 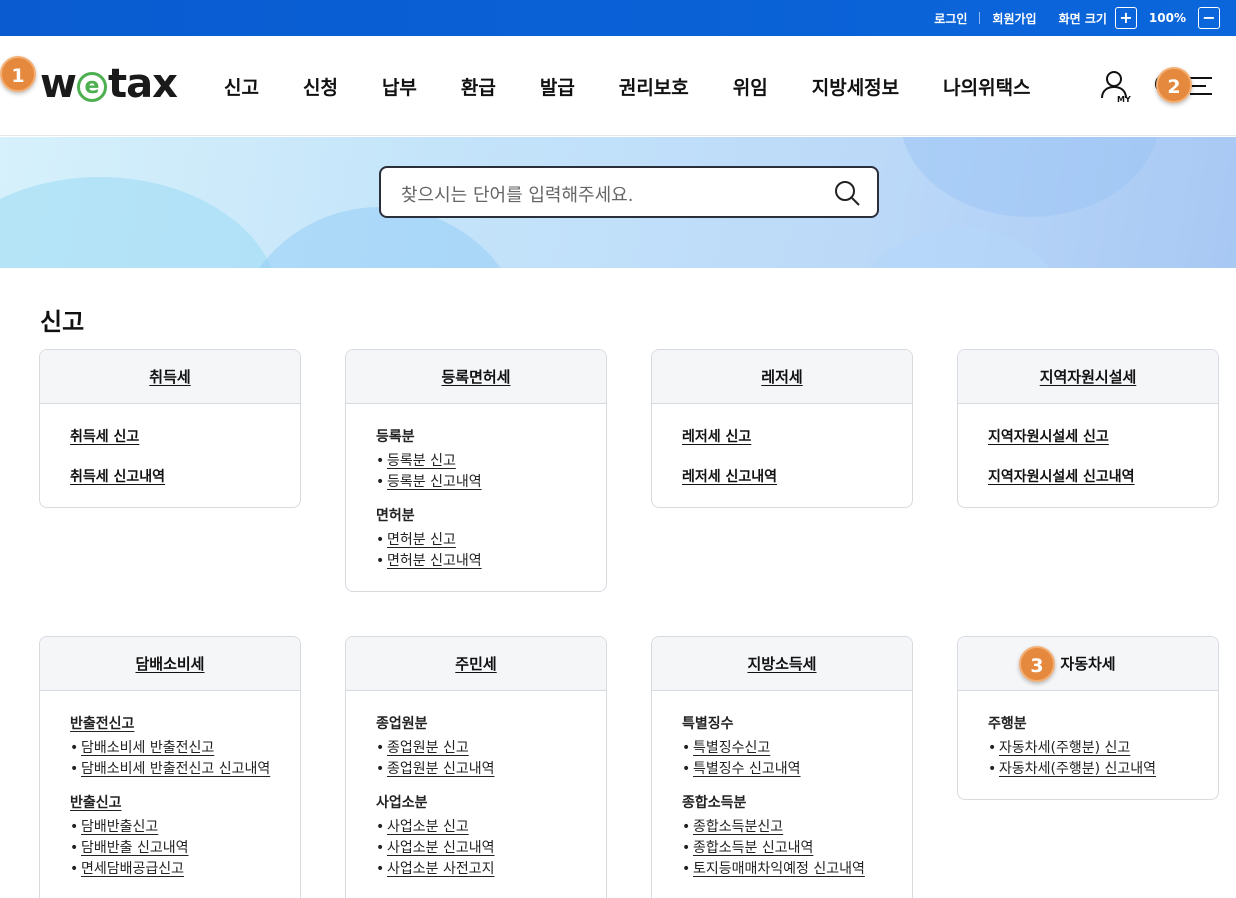 I want to click on nav-item-refund: 환급, so click(x=478, y=86).